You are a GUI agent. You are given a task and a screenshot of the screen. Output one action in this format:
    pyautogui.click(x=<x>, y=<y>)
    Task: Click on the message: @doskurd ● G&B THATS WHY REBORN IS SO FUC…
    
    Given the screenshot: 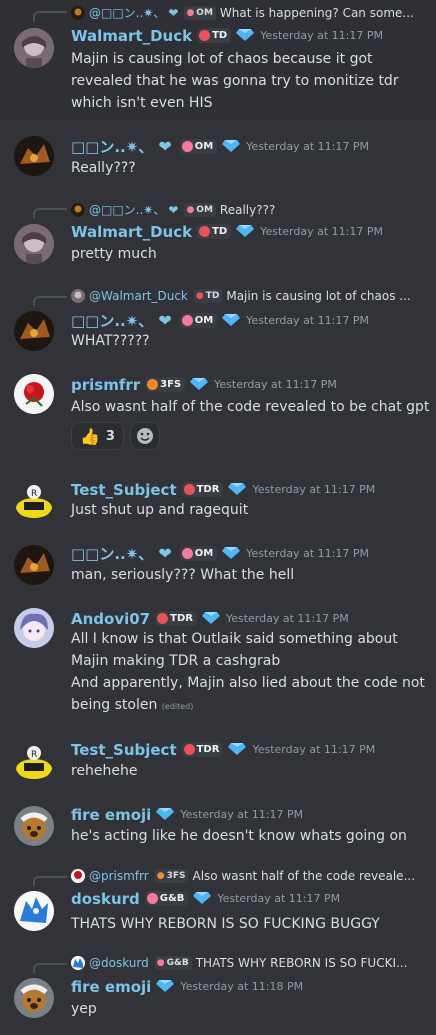 What is the action you would take?
    pyautogui.click(x=218, y=991)
    